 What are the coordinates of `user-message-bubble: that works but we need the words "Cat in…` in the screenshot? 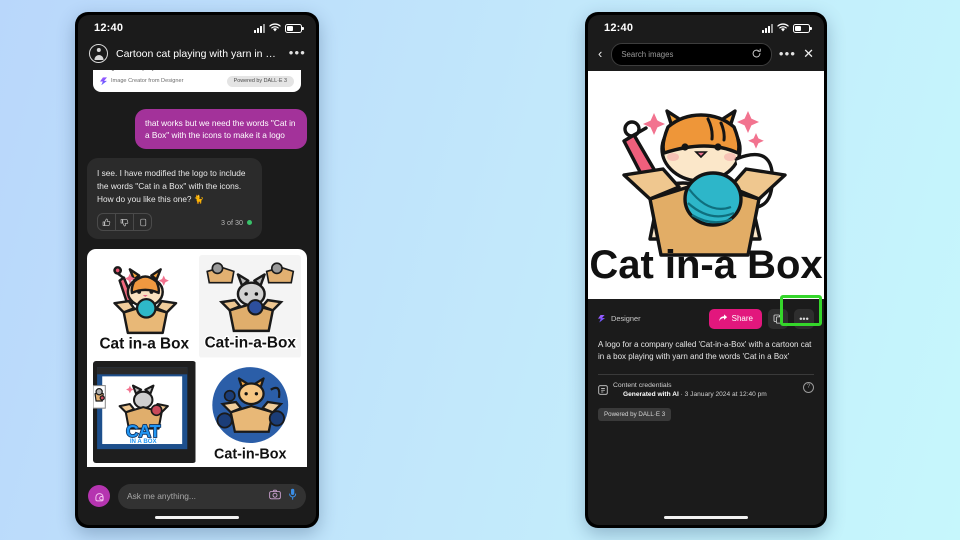 It's located at (221, 129).